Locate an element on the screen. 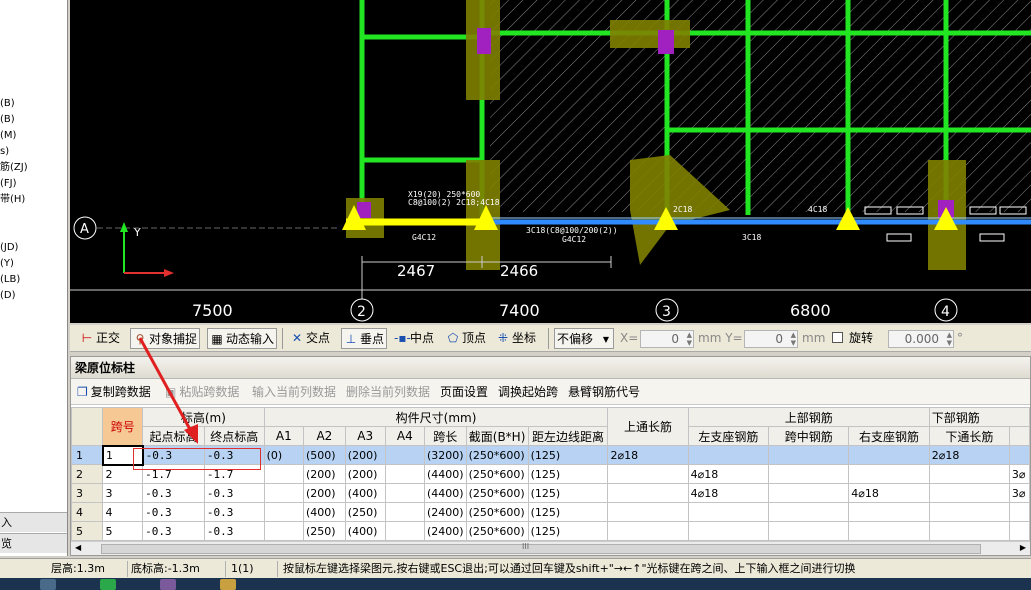 The width and height of the screenshot is (1031, 590). scroll-right-icon: ▶ is located at coordinates (1023, 547).